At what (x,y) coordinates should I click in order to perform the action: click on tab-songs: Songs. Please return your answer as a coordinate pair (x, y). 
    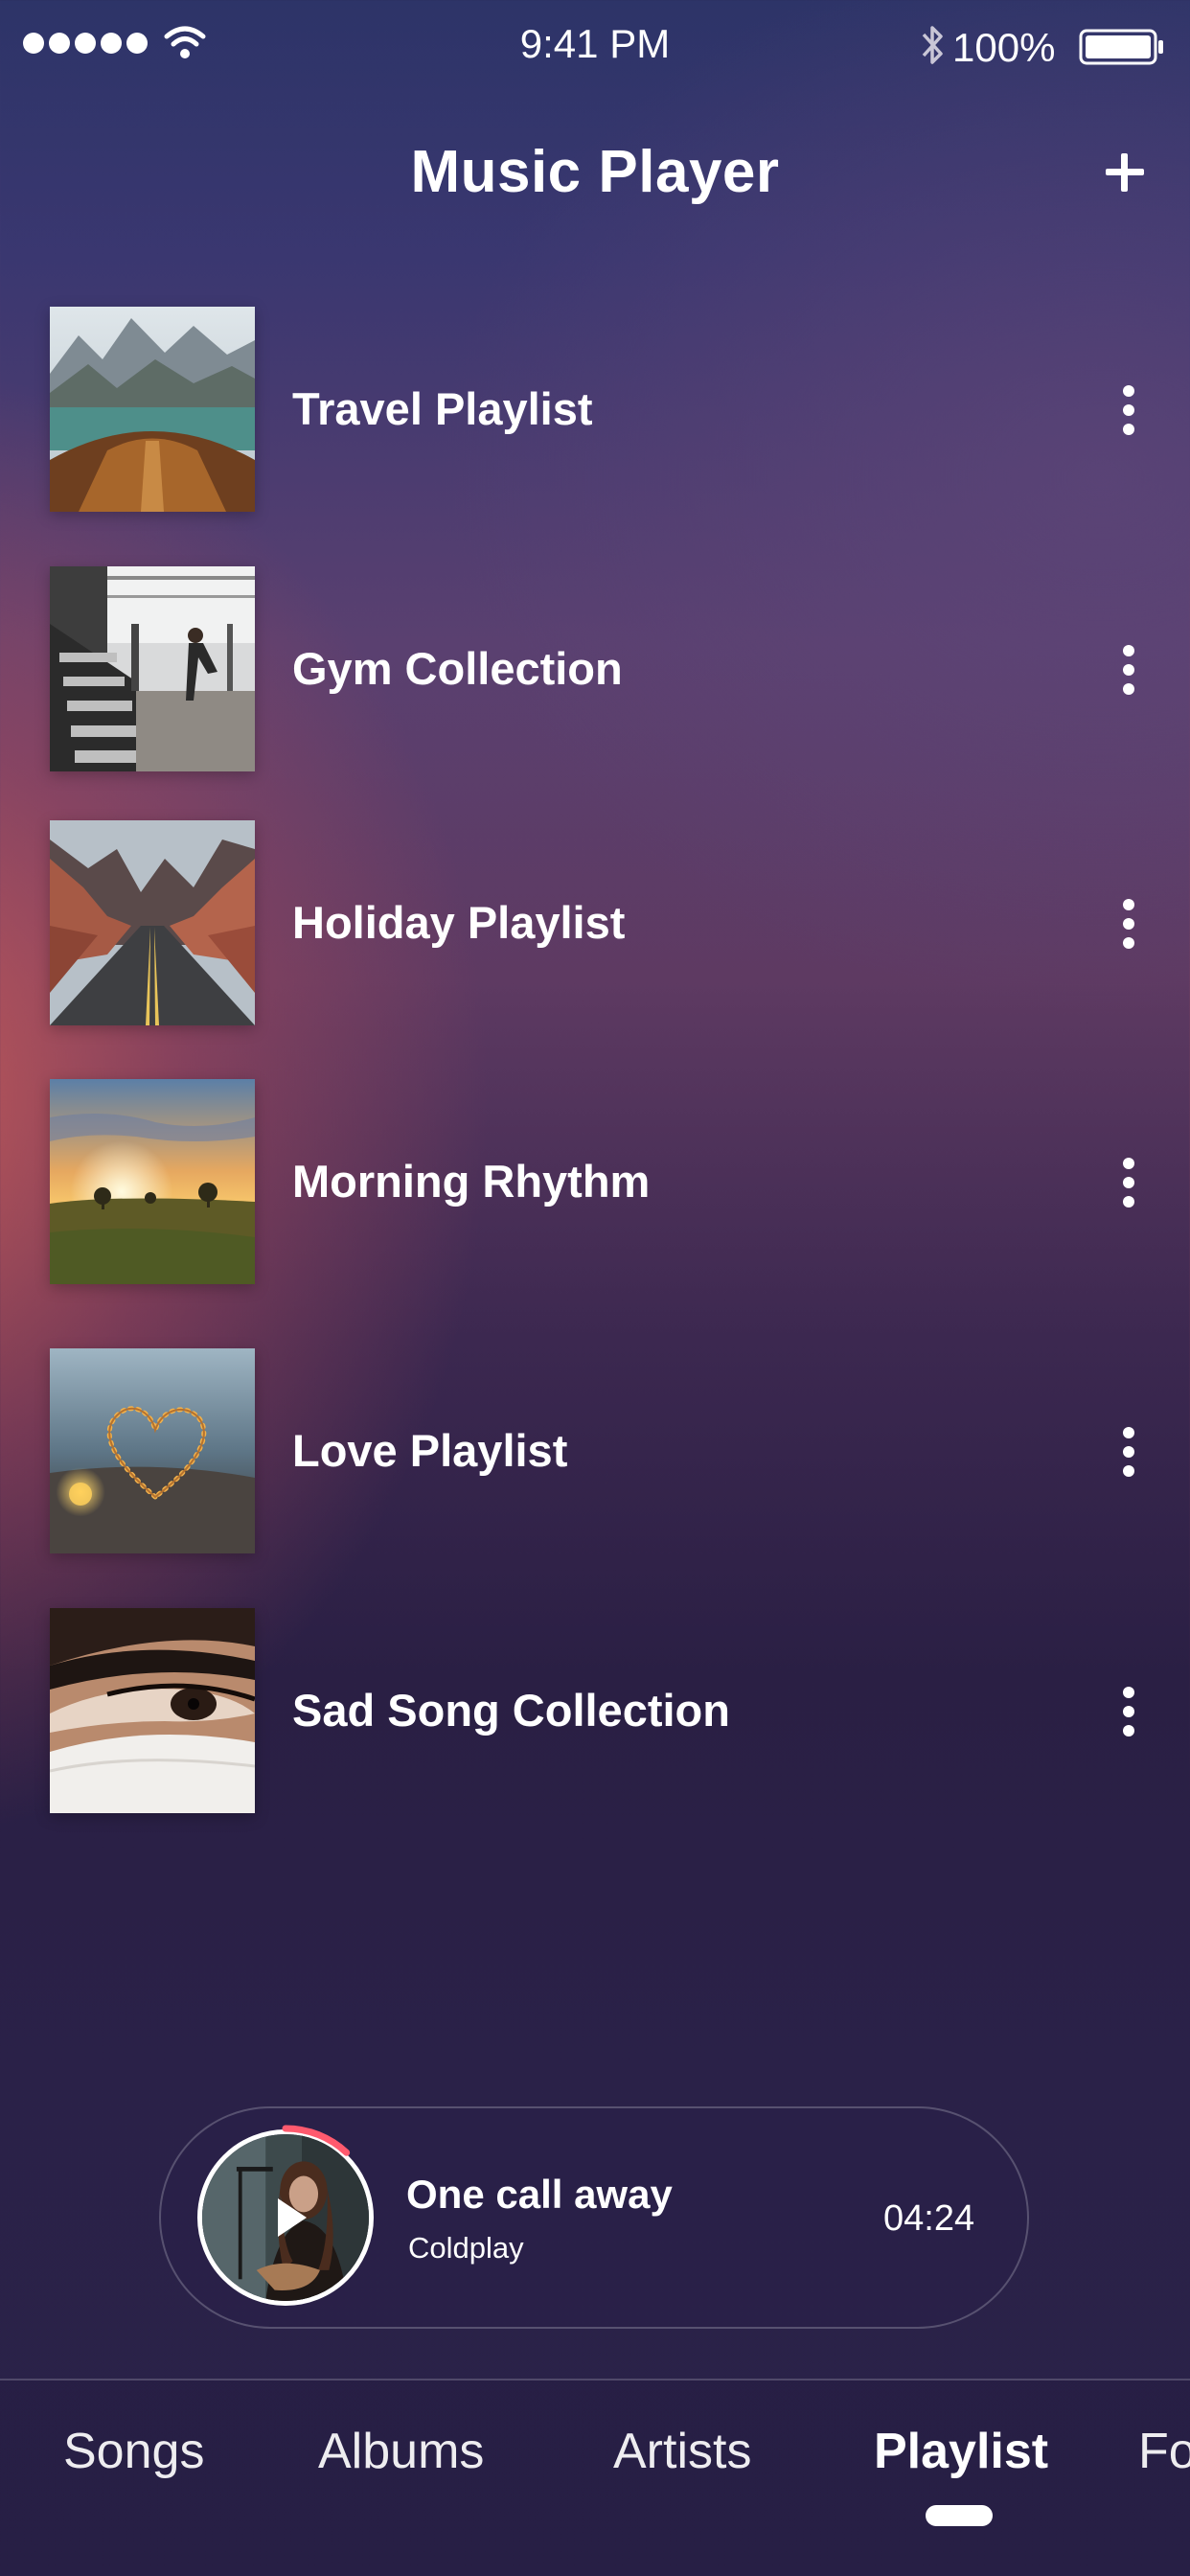
    Looking at the image, I should click on (133, 2451).